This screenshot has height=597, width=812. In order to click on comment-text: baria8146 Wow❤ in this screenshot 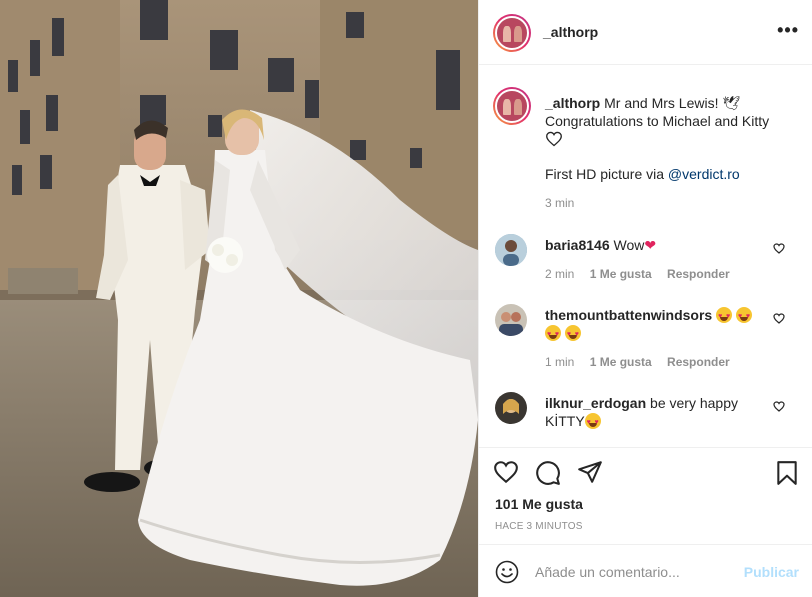, I will do `click(660, 245)`.